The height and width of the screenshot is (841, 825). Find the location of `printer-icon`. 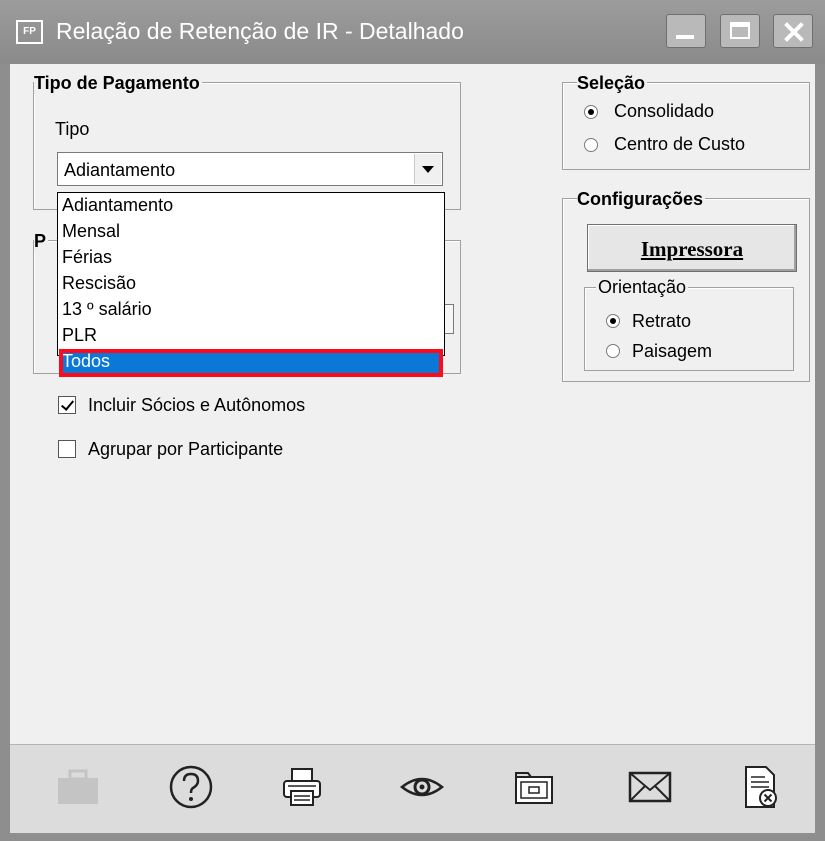

printer-icon is located at coordinates (302, 787).